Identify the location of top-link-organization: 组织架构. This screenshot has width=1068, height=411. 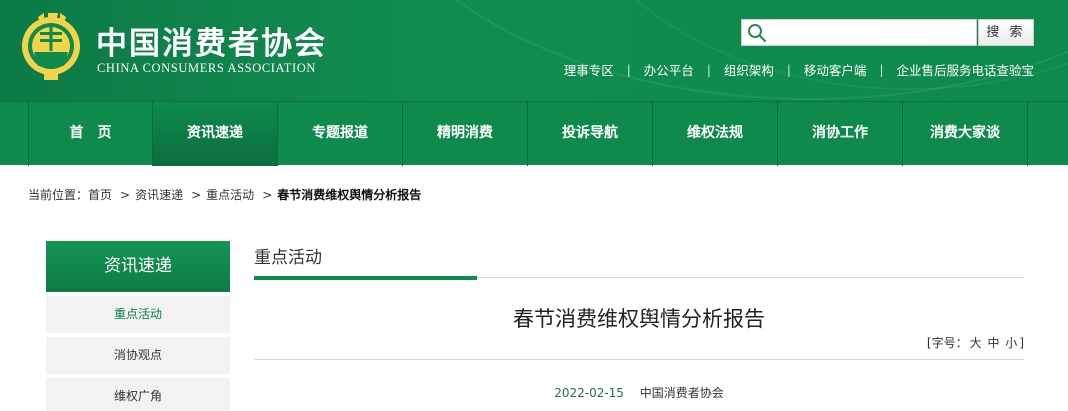
(749, 69).